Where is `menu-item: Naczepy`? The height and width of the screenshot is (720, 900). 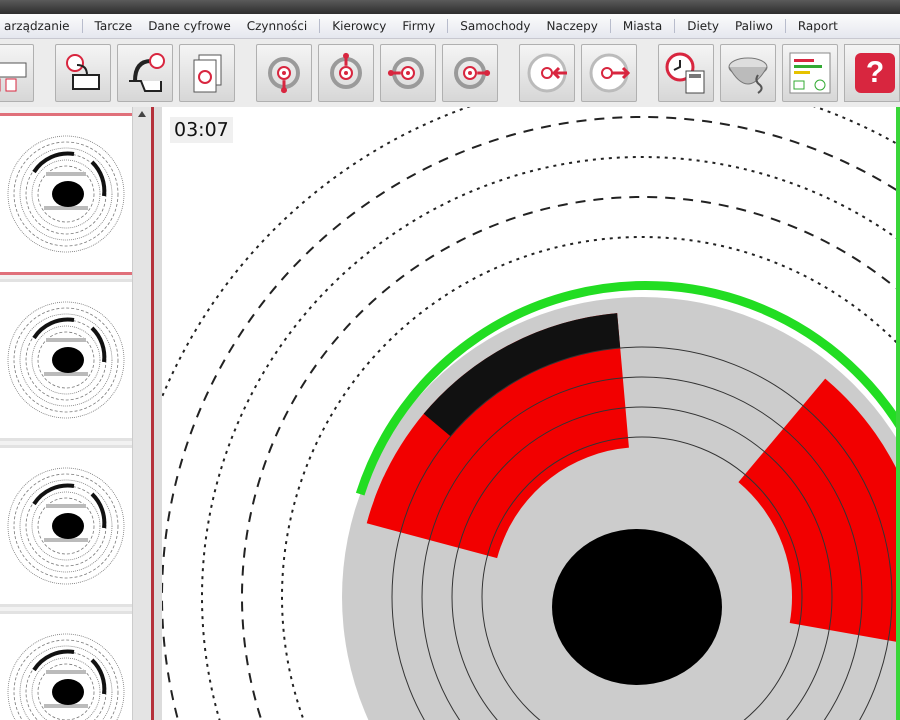
menu-item: Naczepy is located at coordinates (572, 26).